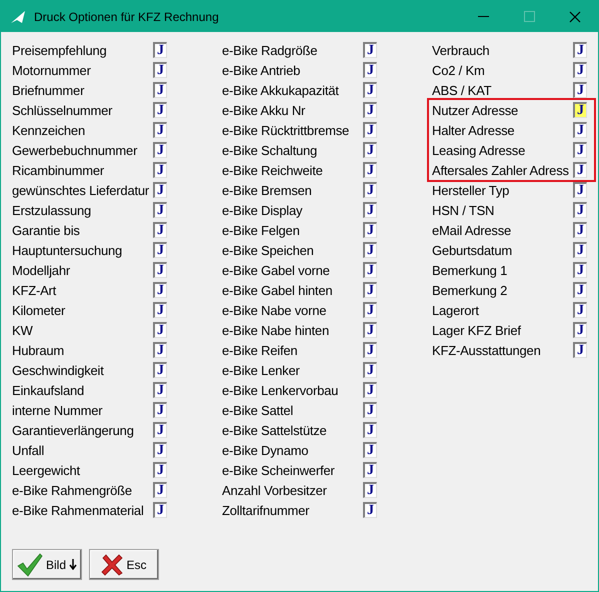  Describe the element at coordinates (476, 110) in the screenshot. I see `field-label: Nutzer Adresse` at that location.